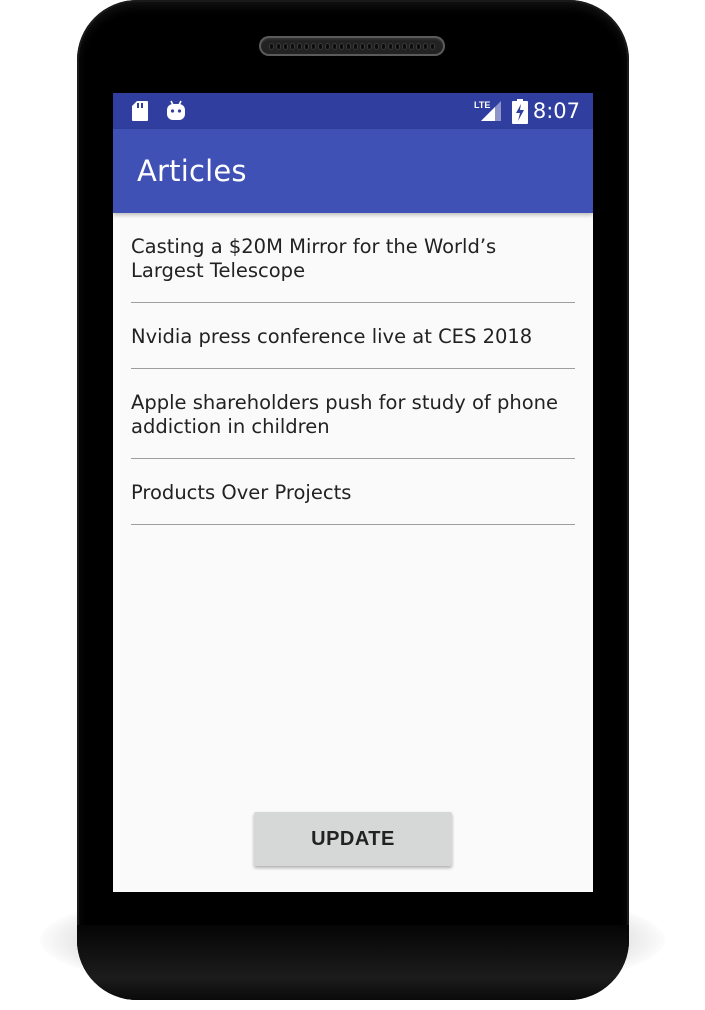  Describe the element at coordinates (520, 113) in the screenshot. I see `battery-charging-icon` at that location.